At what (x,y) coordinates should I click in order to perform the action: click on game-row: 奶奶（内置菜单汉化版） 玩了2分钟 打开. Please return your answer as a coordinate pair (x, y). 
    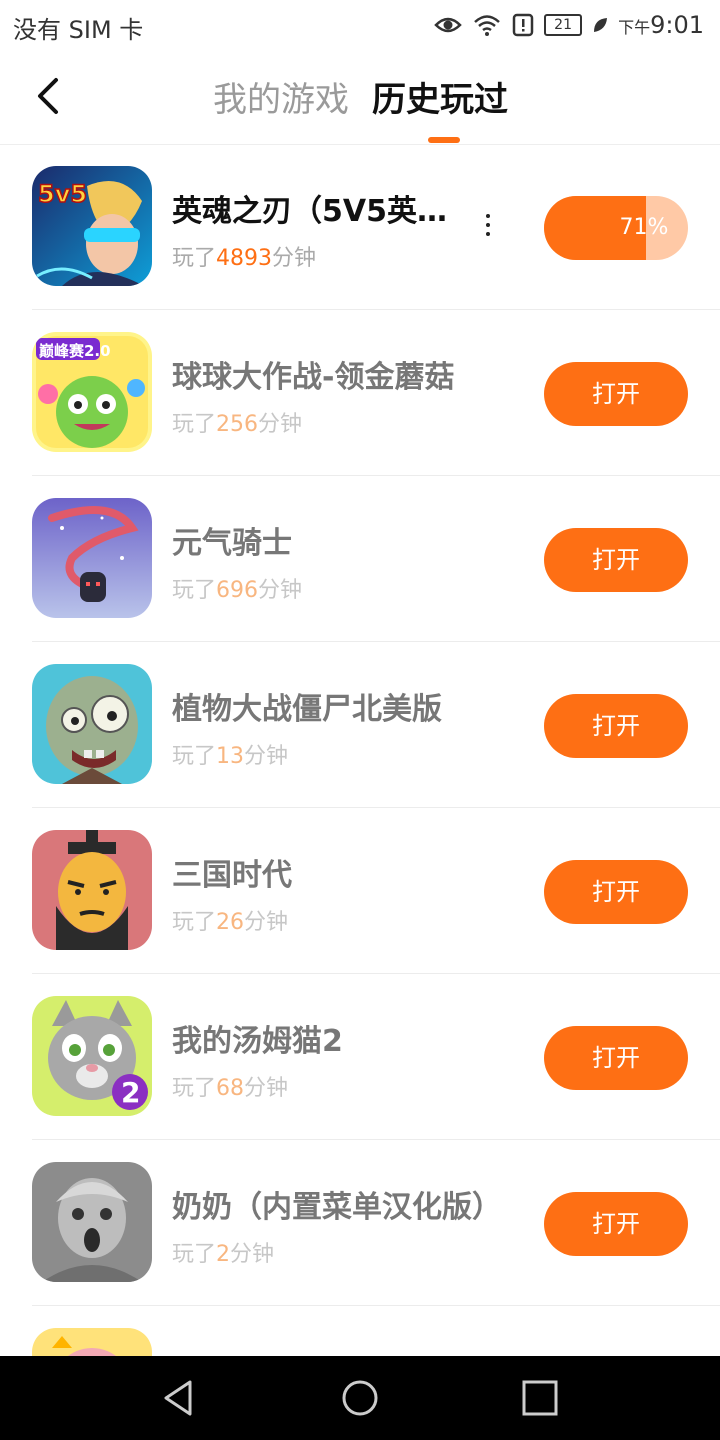
    Looking at the image, I should click on (360, 1223).